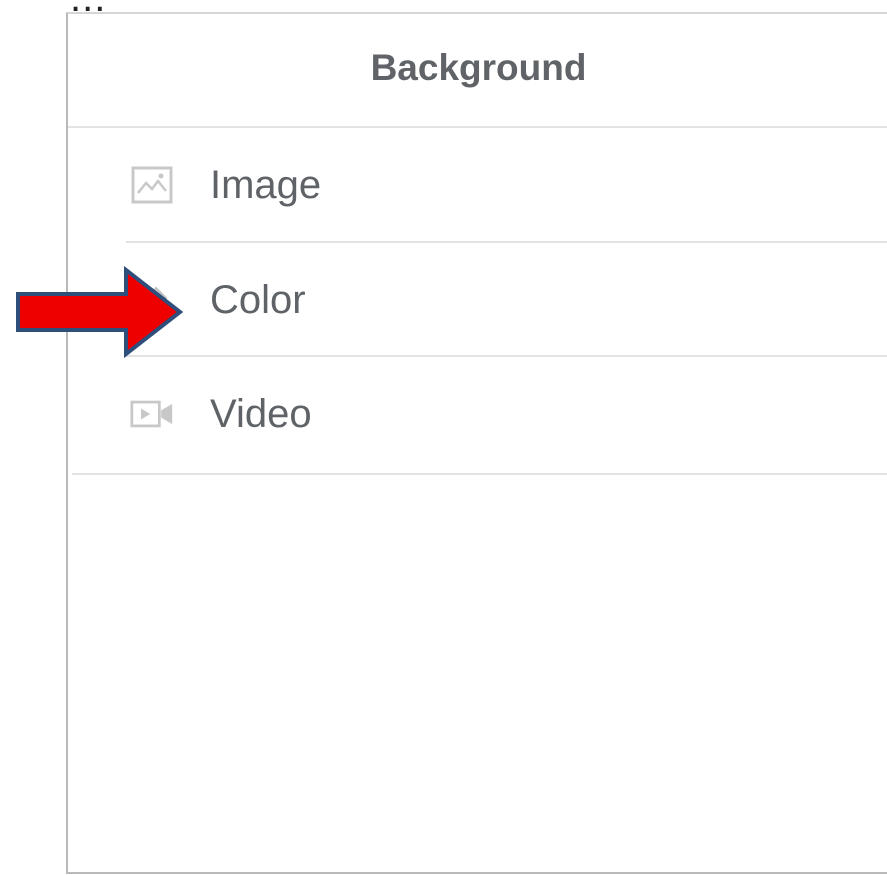 The height and width of the screenshot is (875, 887). I want to click on red-arrow-annotation, so click(100, 312).